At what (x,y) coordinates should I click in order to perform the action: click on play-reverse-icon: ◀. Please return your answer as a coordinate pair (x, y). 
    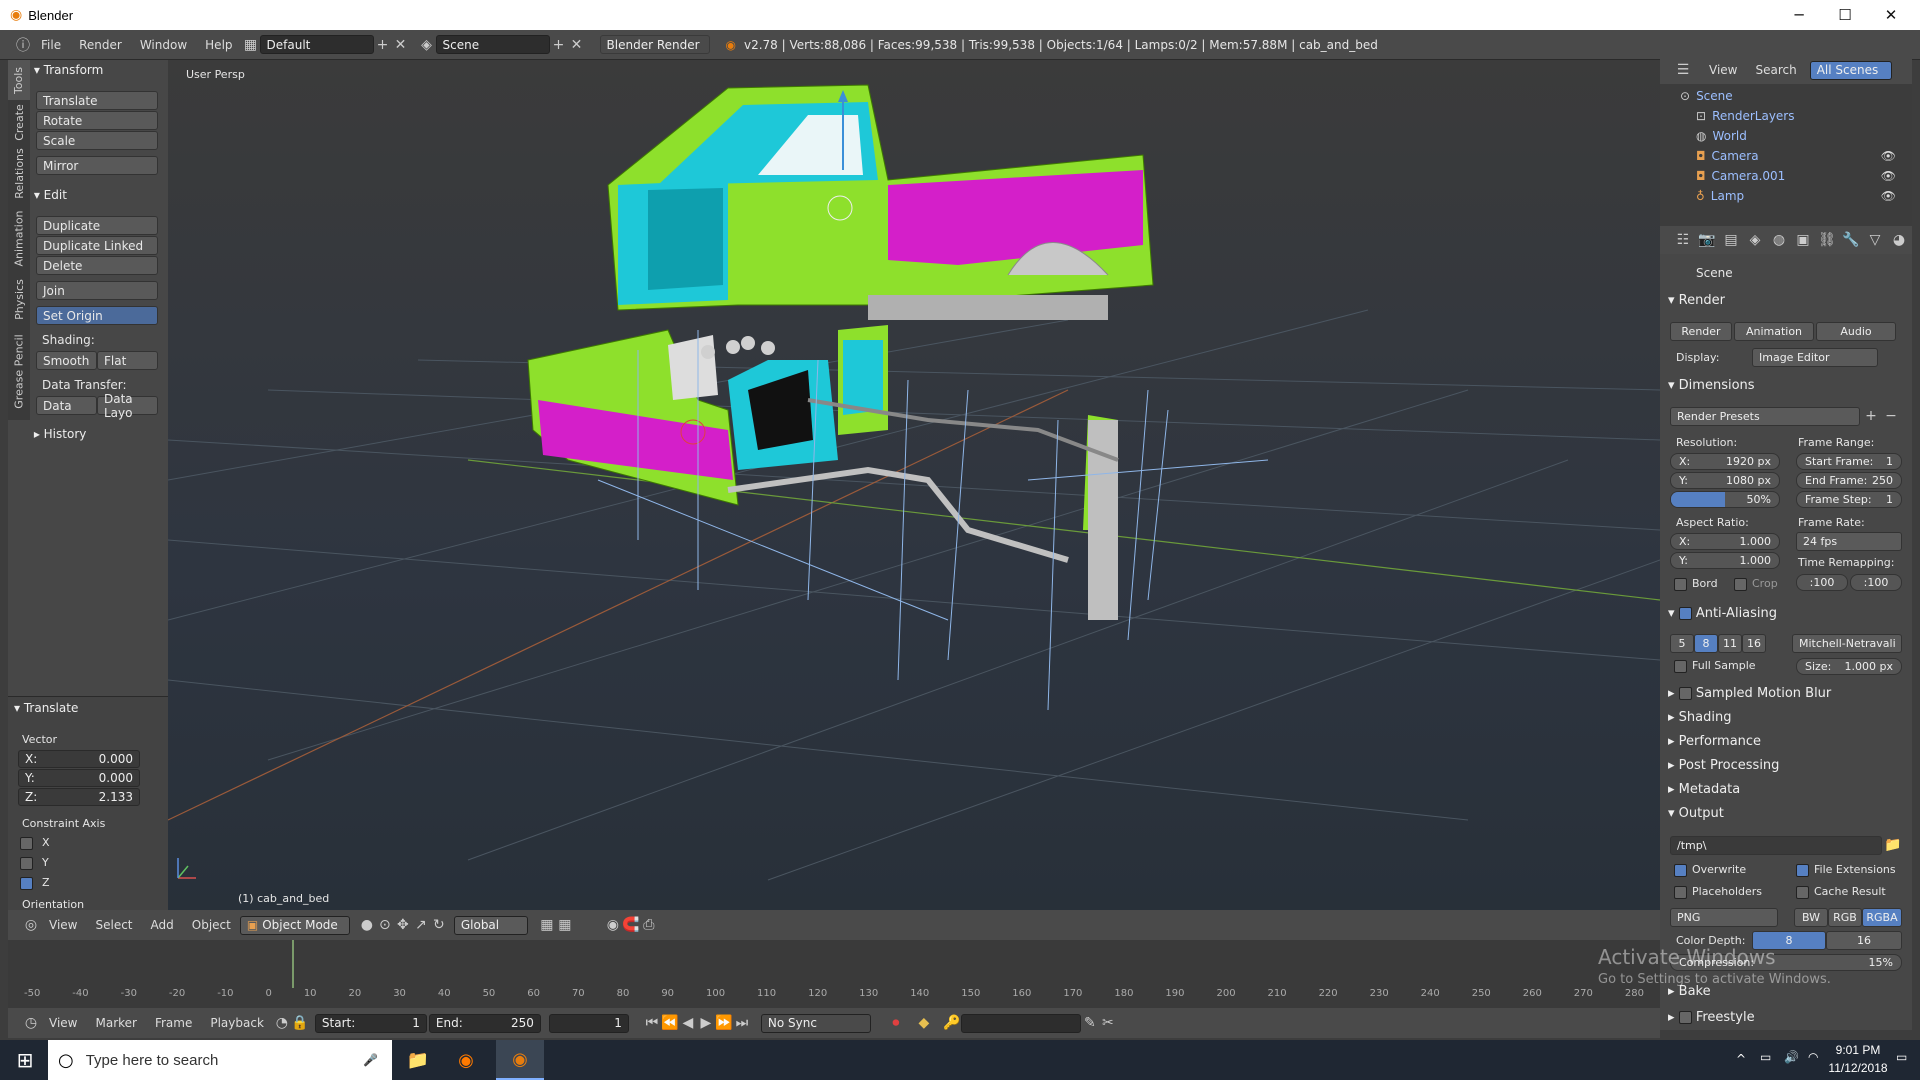
    Looking at the image, I should click on (688, 1023).